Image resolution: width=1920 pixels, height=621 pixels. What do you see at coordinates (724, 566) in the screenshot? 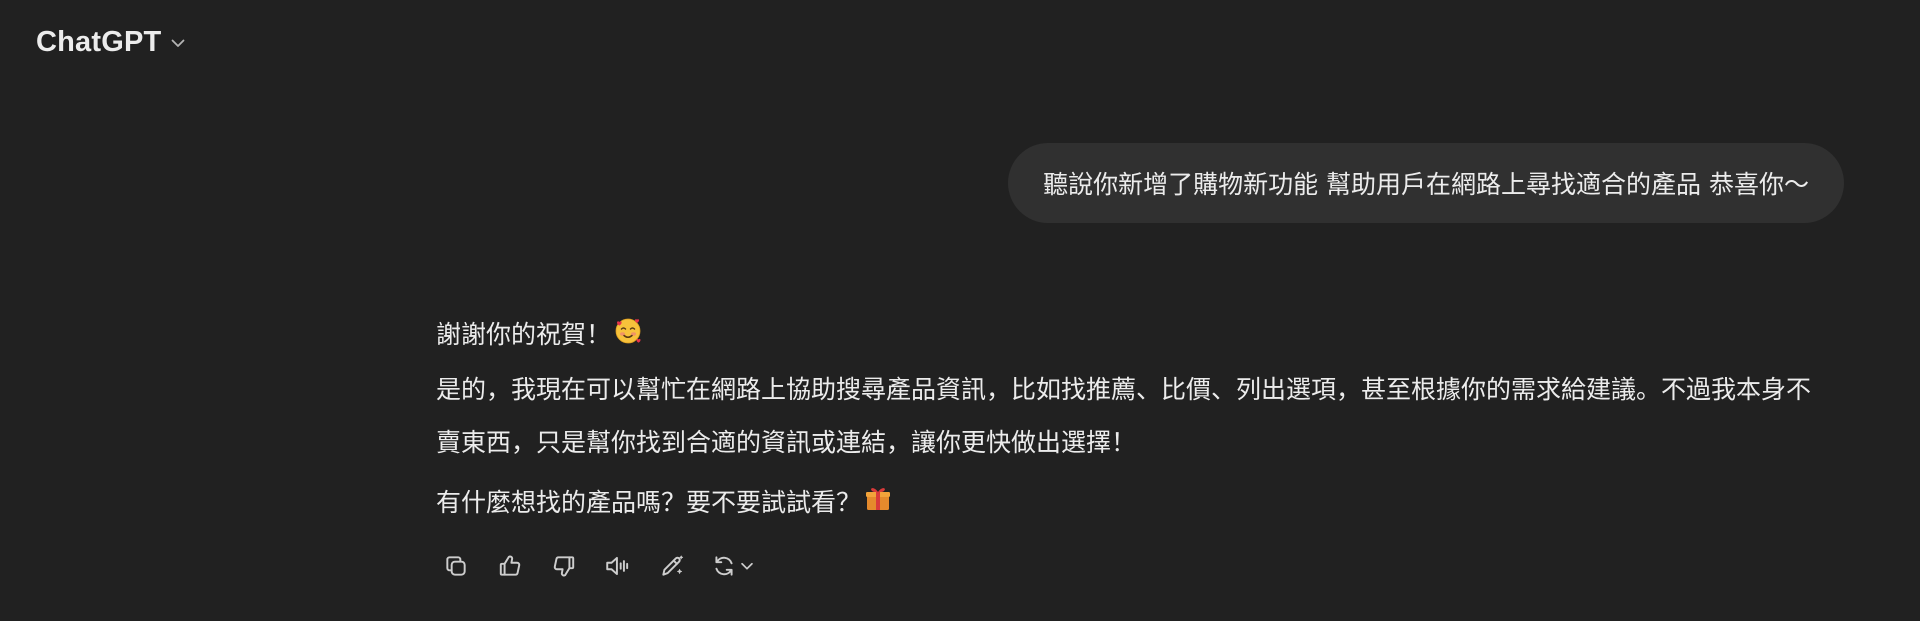
I see `regenerate-icon` at bounding box center [724, 566].